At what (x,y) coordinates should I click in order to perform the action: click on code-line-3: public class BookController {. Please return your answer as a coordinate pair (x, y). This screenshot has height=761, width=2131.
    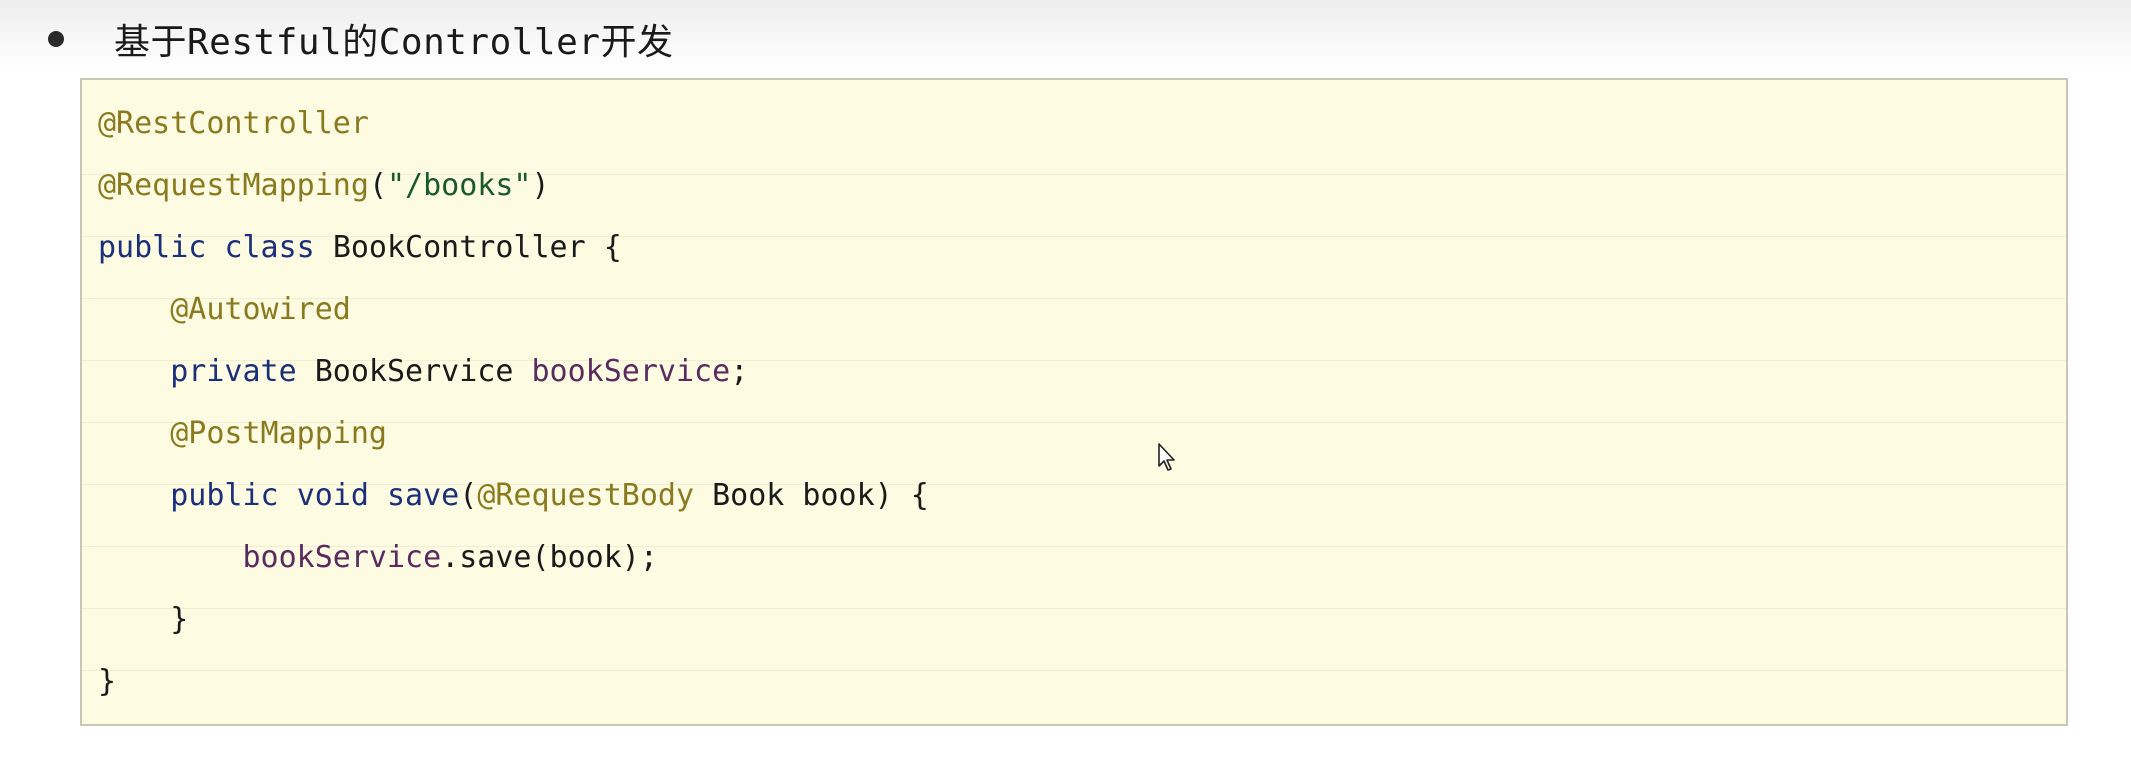
    Looking at the image, I should click on (360, 248).